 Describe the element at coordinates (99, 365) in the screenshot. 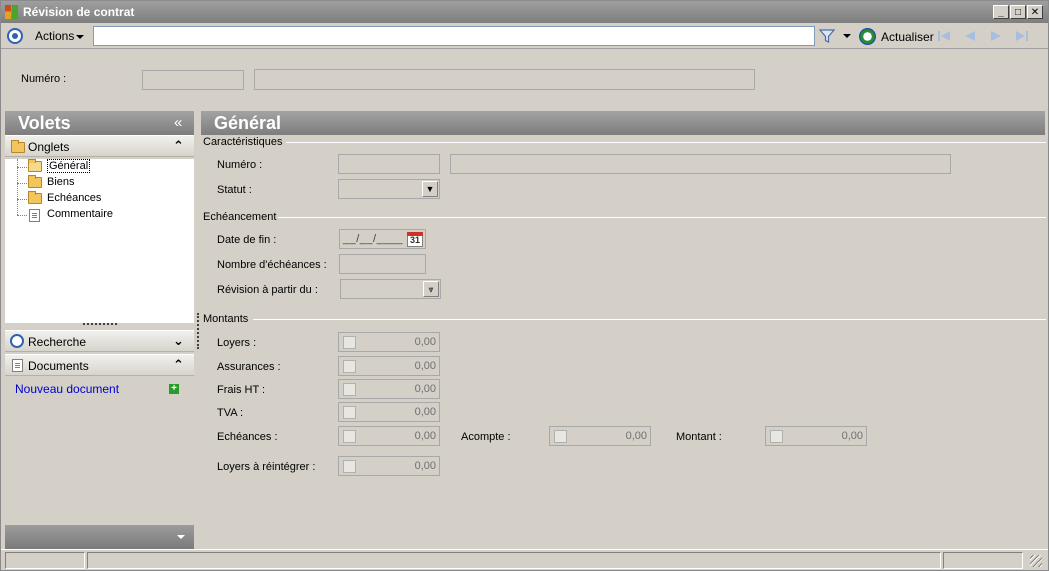

I see `documents-section-header: Documents ⌃` at that location.